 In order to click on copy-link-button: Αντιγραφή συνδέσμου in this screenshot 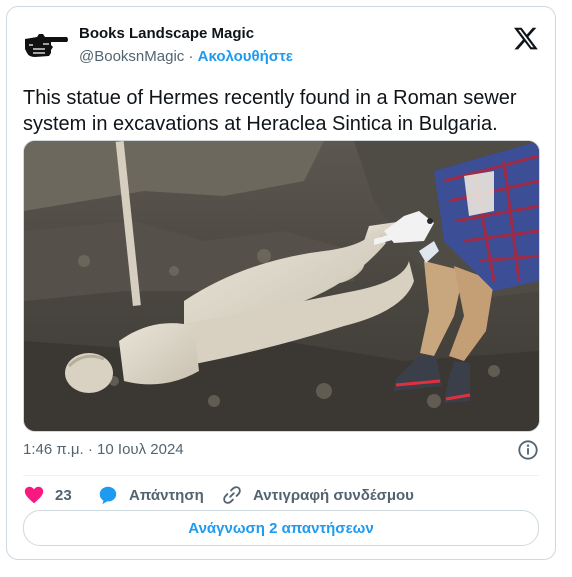, I will do `click(317, 495)`.